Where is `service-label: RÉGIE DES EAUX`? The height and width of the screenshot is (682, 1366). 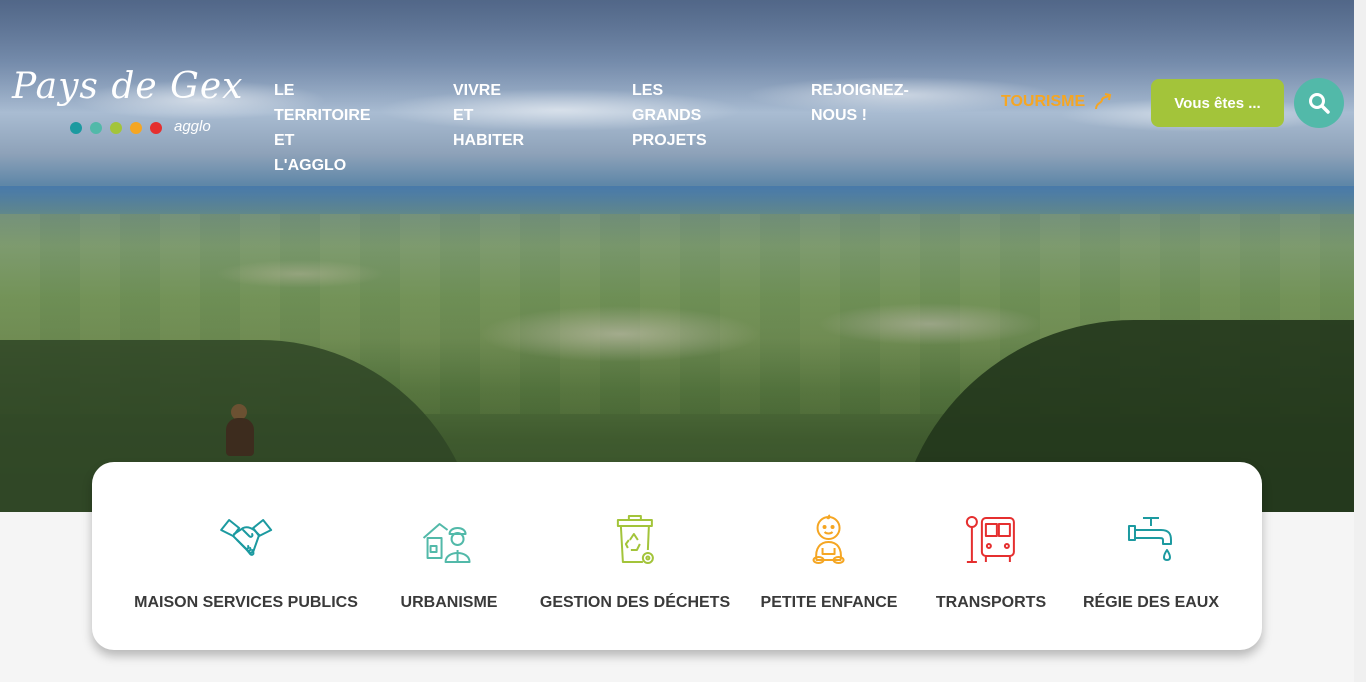 service-label: RÉGIE DES EAUX is located at coordinates (1151, 602).